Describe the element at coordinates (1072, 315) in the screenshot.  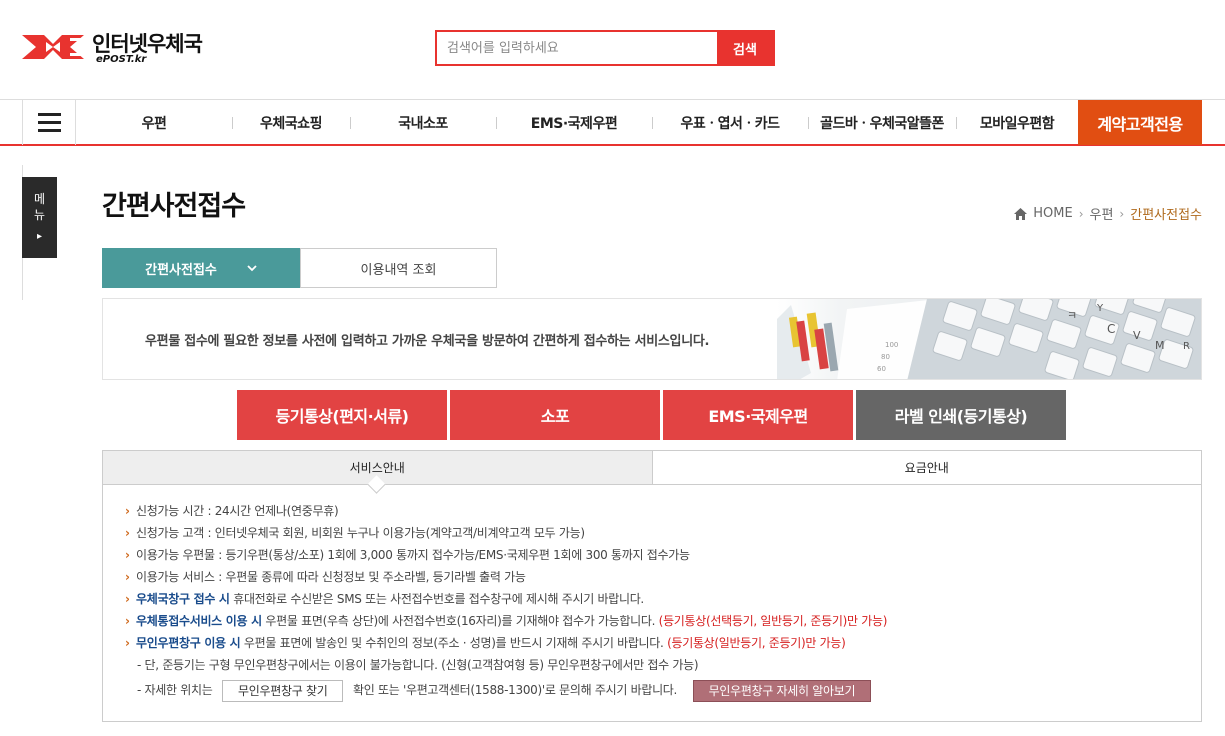
I see `svg-text: ㅋ` at that location.